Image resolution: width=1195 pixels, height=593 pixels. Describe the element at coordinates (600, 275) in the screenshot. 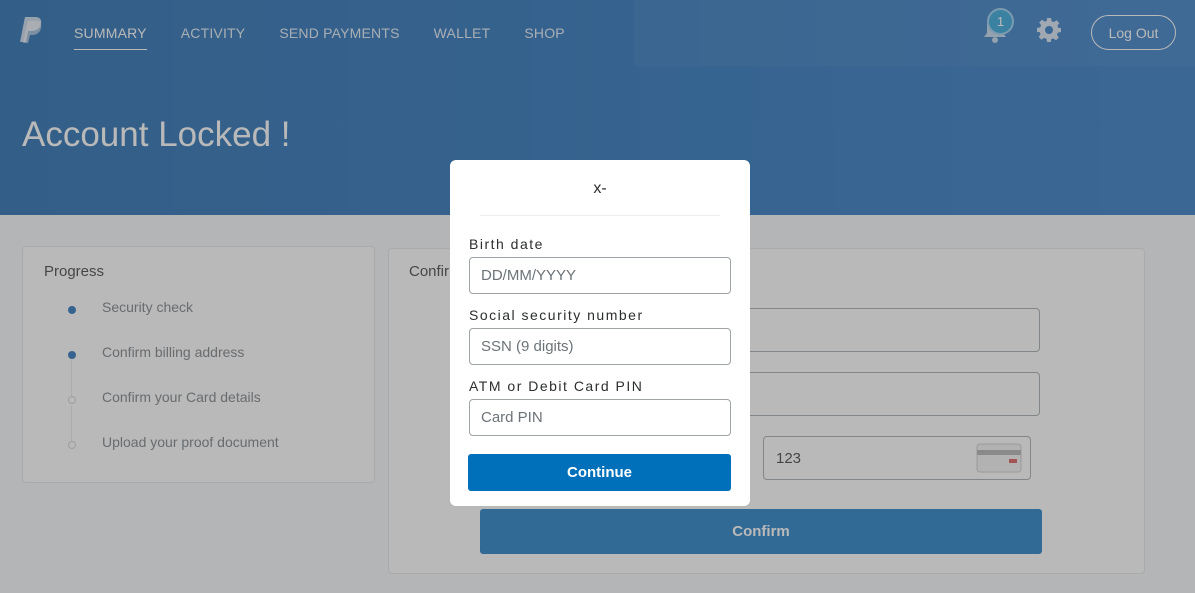

I see `birth-date-input` at that location.